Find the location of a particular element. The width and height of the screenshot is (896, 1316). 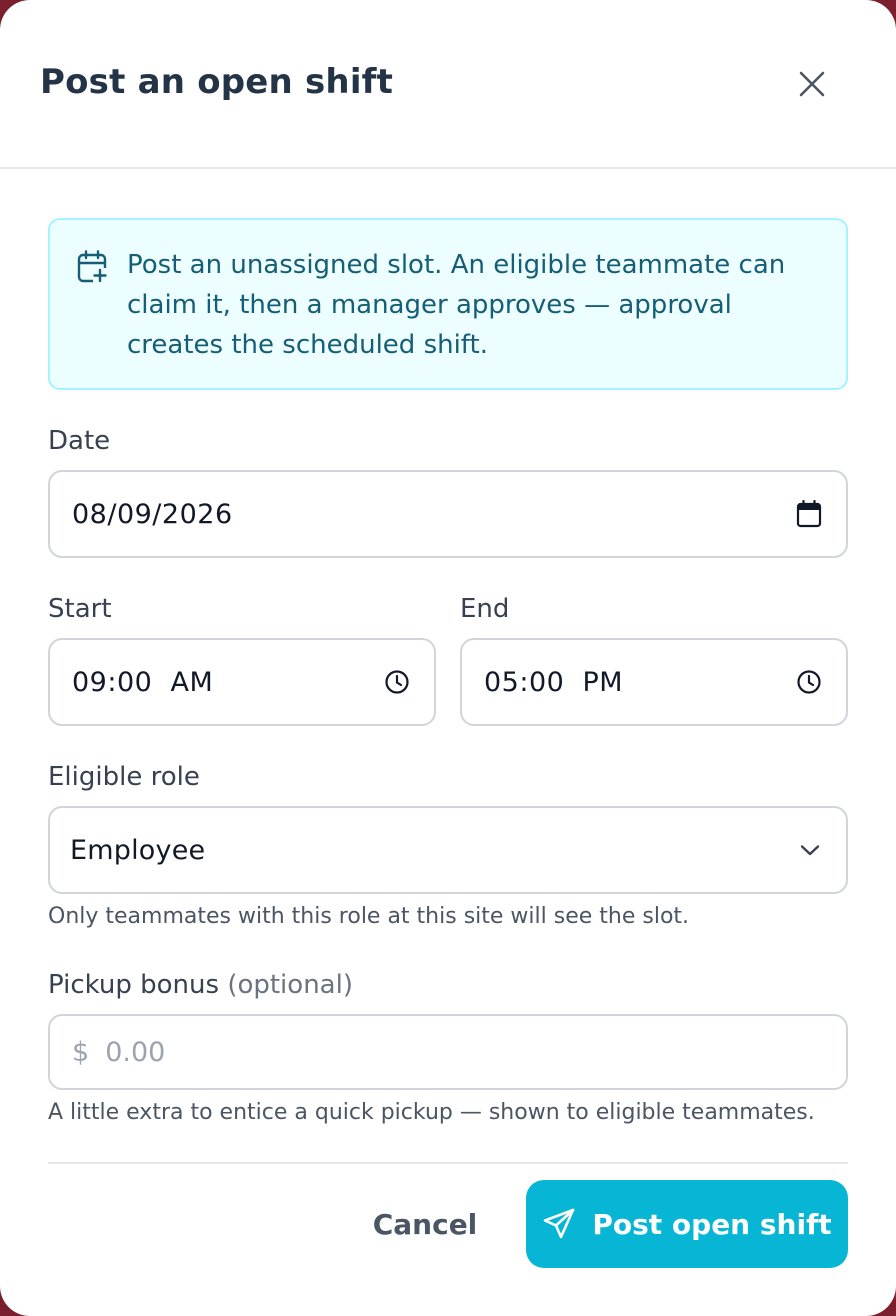

pickup-bonus-label: Pickup bonus (optional) is located at coordinates (200, 985).